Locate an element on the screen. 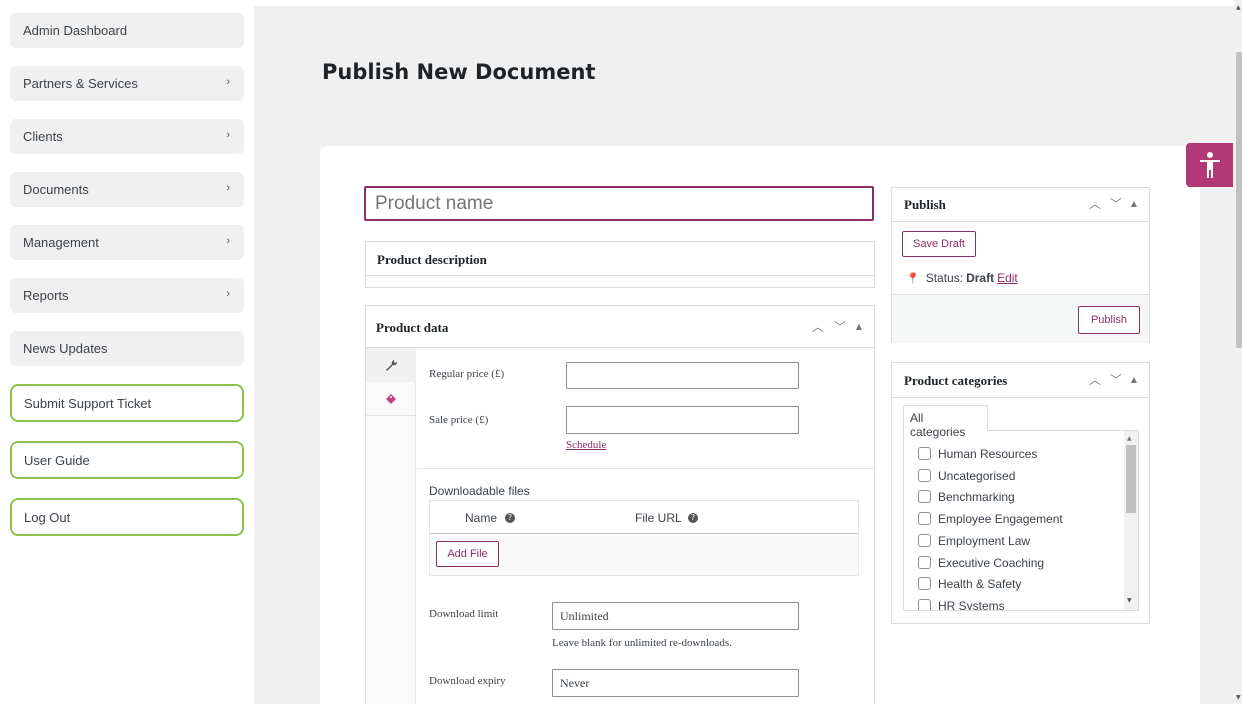  schedule-link: Schedule is located at coordinates (586, 445).